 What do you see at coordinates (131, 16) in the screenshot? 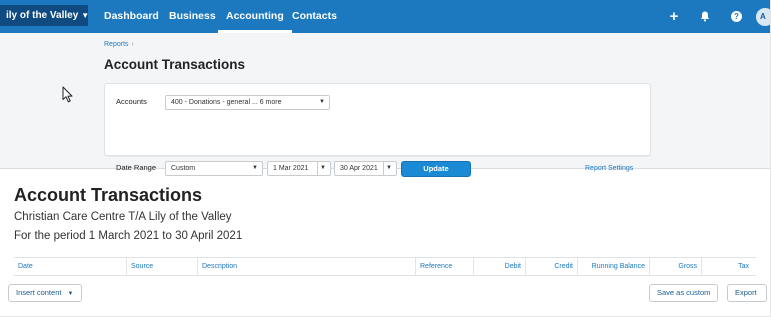
I see `nav-dashboard: Dashboard` at bounding box center [131, 16].